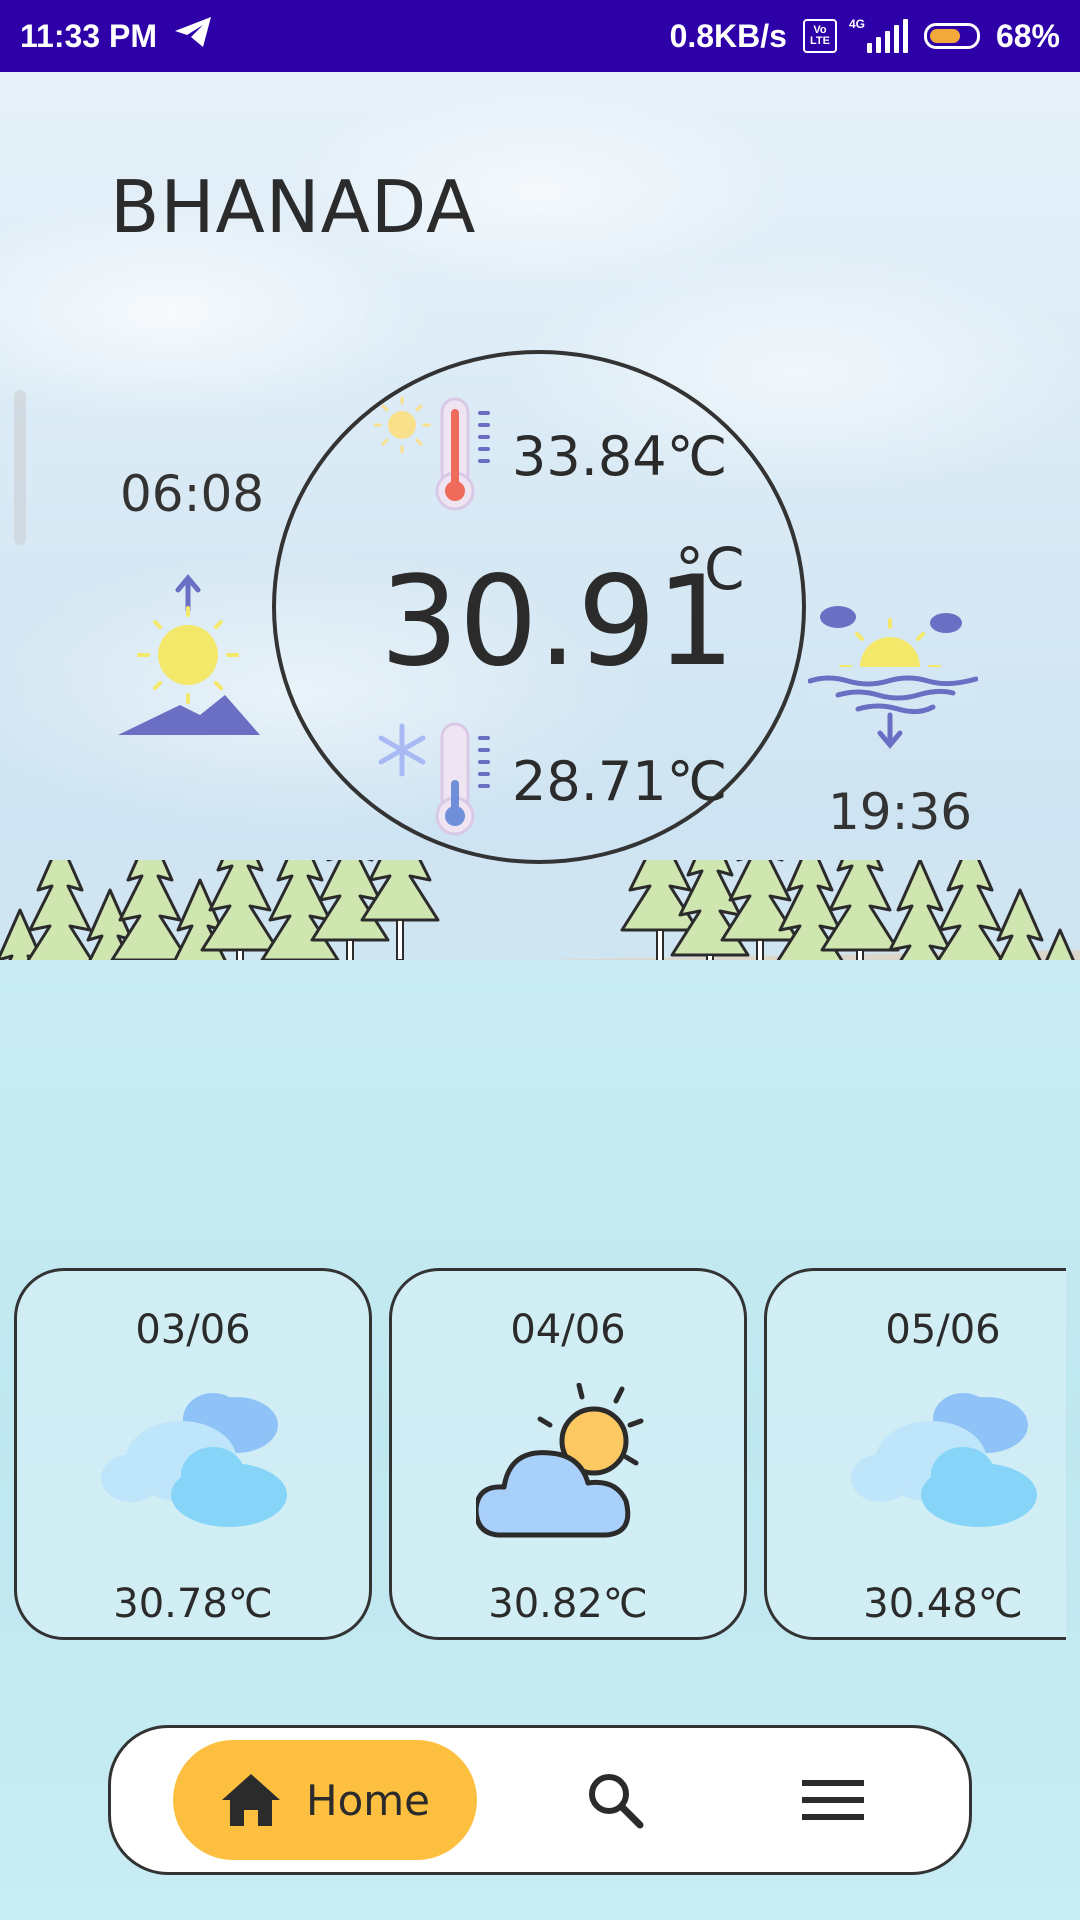 This screenshot has width=1080, height=1920. I want to click on nav-search-button, so click(615, 1800).